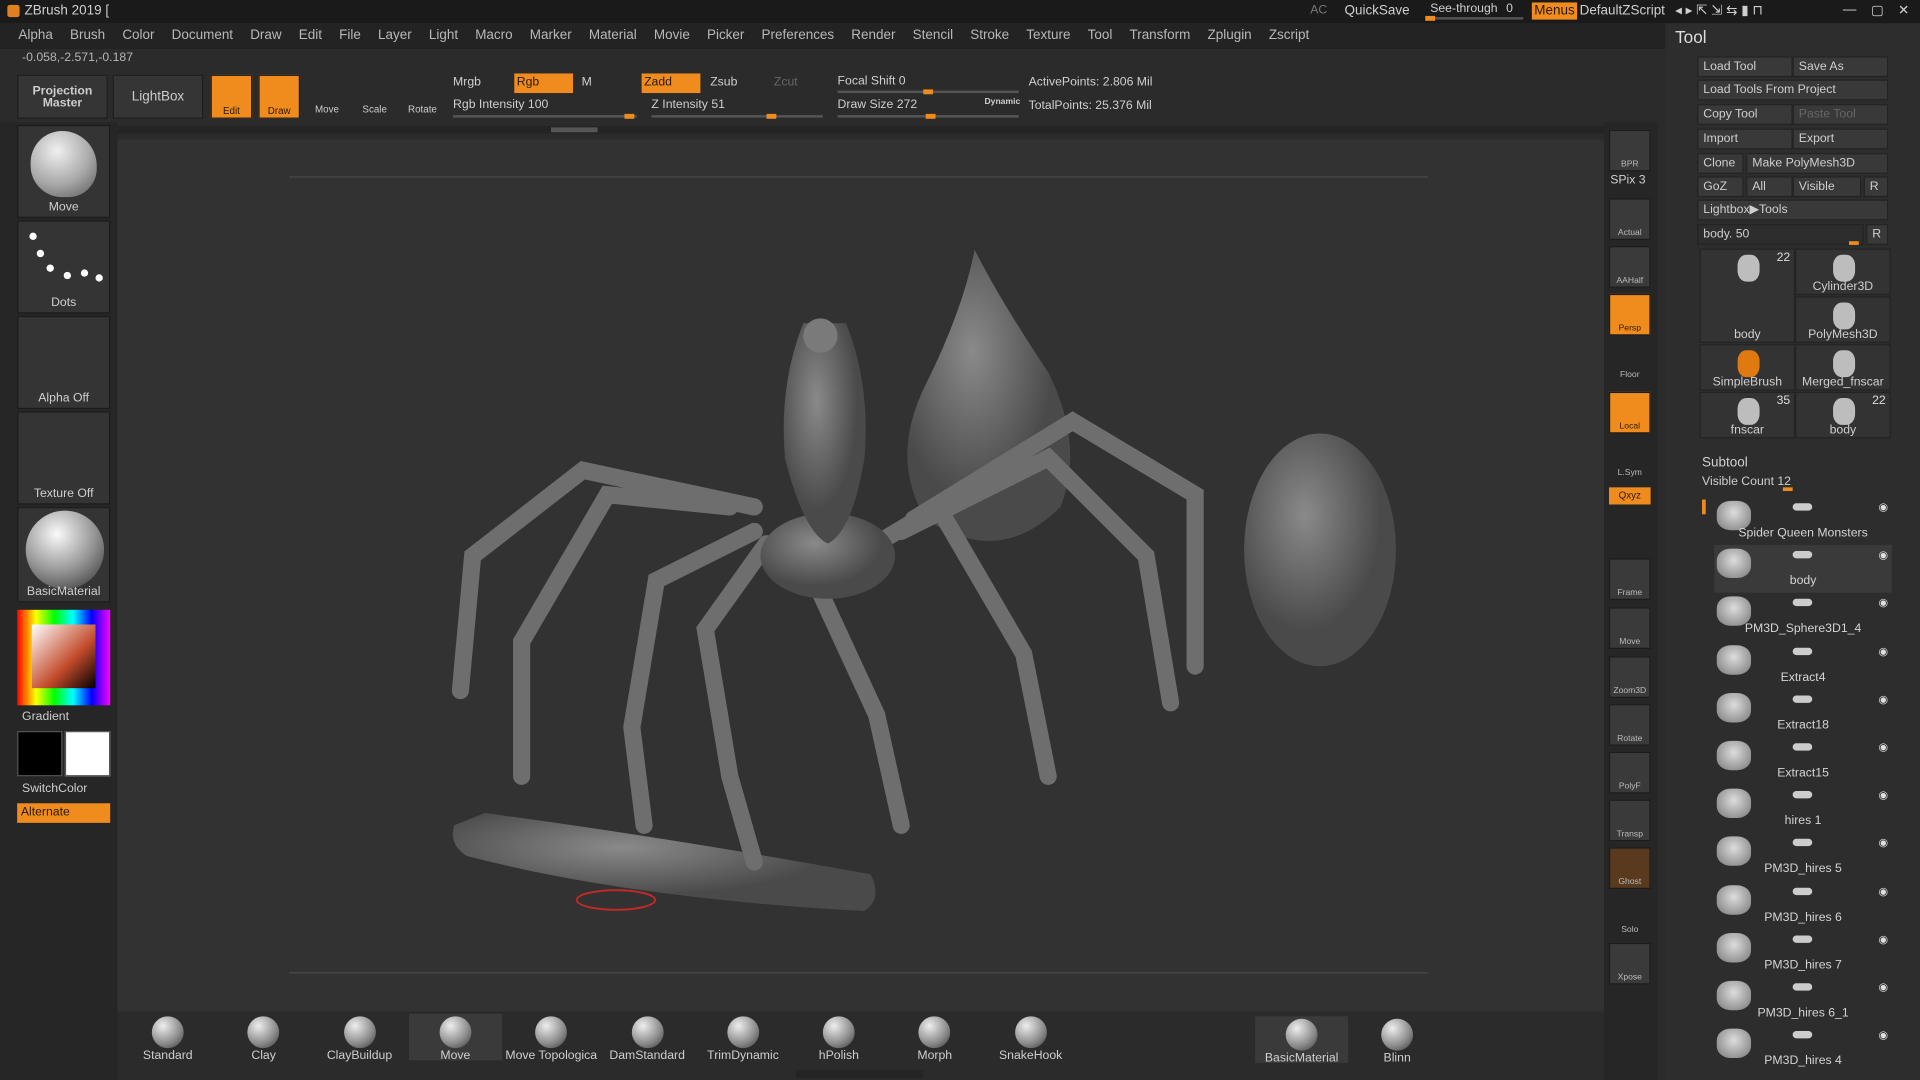  Describe the element at coordinates (64, 657) in the screenshot. I see `color-picker` at that location.